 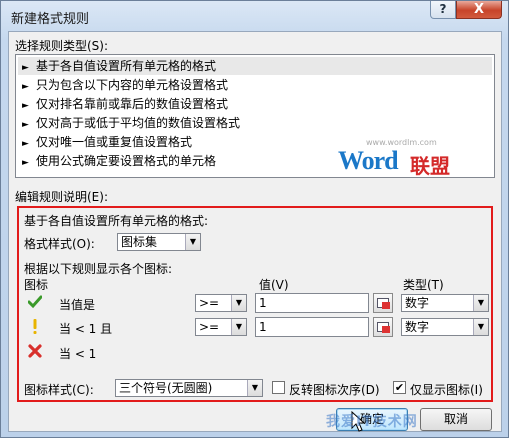 I want to click on site-watermark: www.wordlm.com Word 联盟, so click(x=413, y=158).